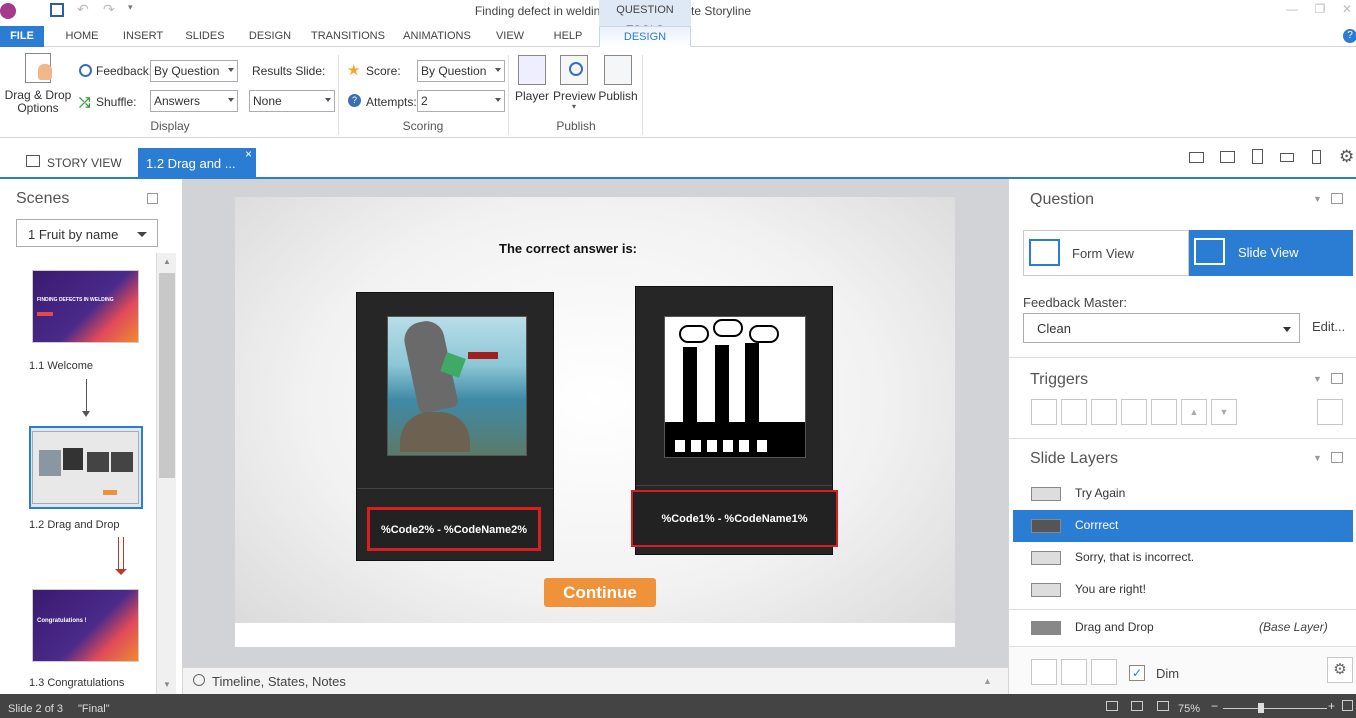 This screenshot has width=1356, height=718. What do you see at coordinates (1104, 412) in the screenshot?
I see `copy-trigger-icon` at bounding box center [1104, 412].